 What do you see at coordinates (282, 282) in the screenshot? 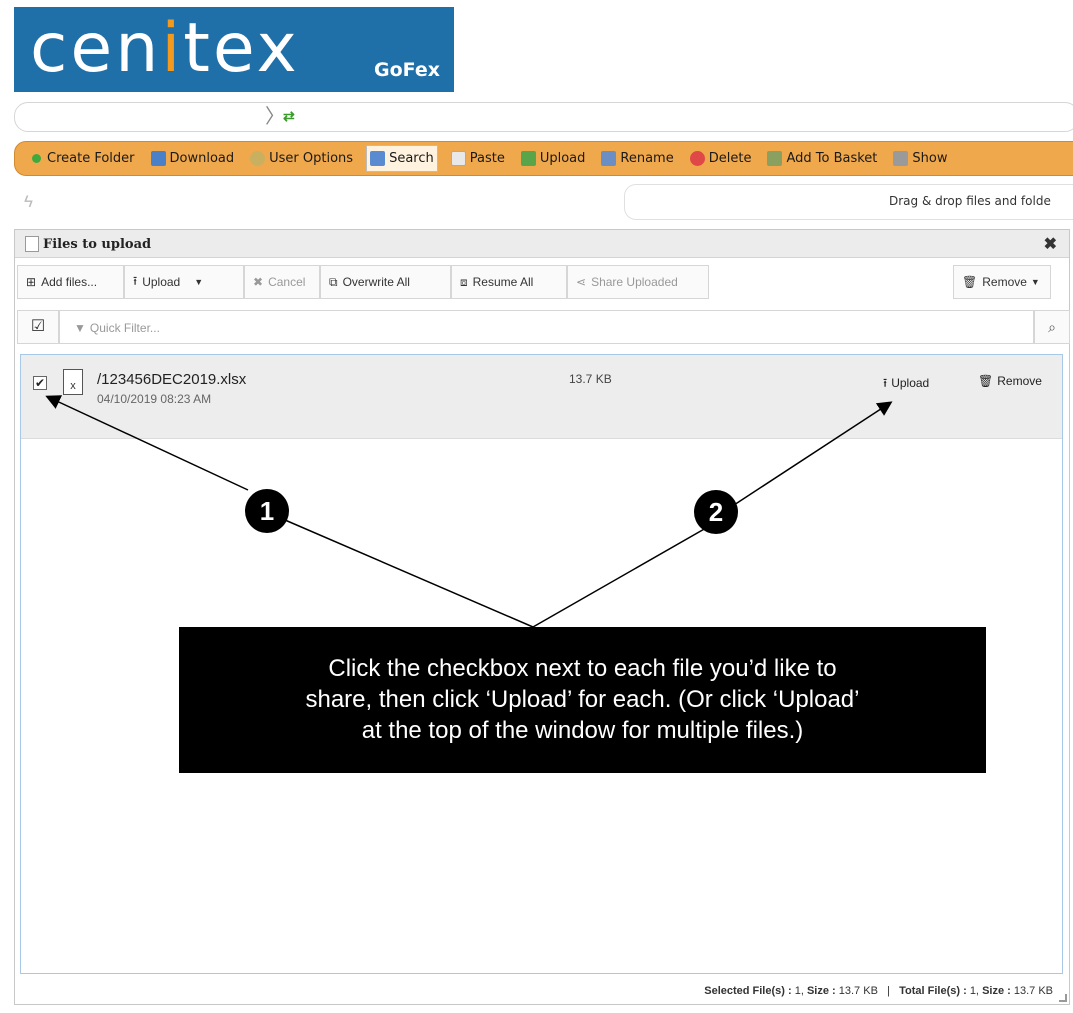
I see `cancel-button: ✖ Cancel` at bounding box center [282, 282].